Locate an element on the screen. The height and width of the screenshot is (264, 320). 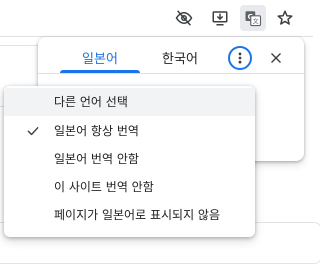
menu-item-label: 이 사이트 번역 안함 is located at coordinates (104, 187).